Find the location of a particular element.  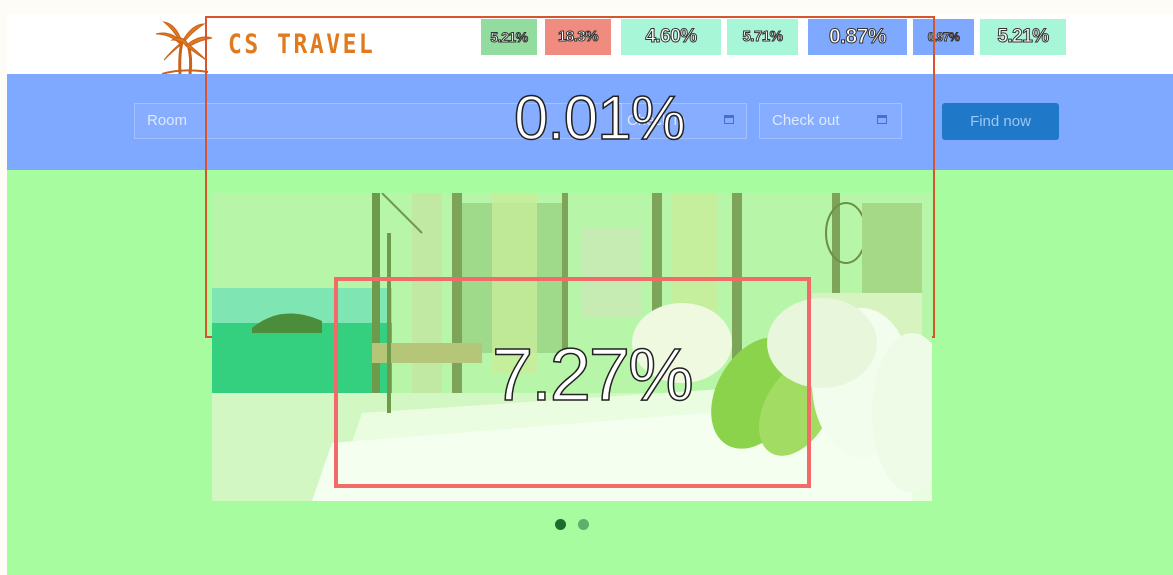

hero-overlay-value: 7.27% is located at coordinates (592, 374).